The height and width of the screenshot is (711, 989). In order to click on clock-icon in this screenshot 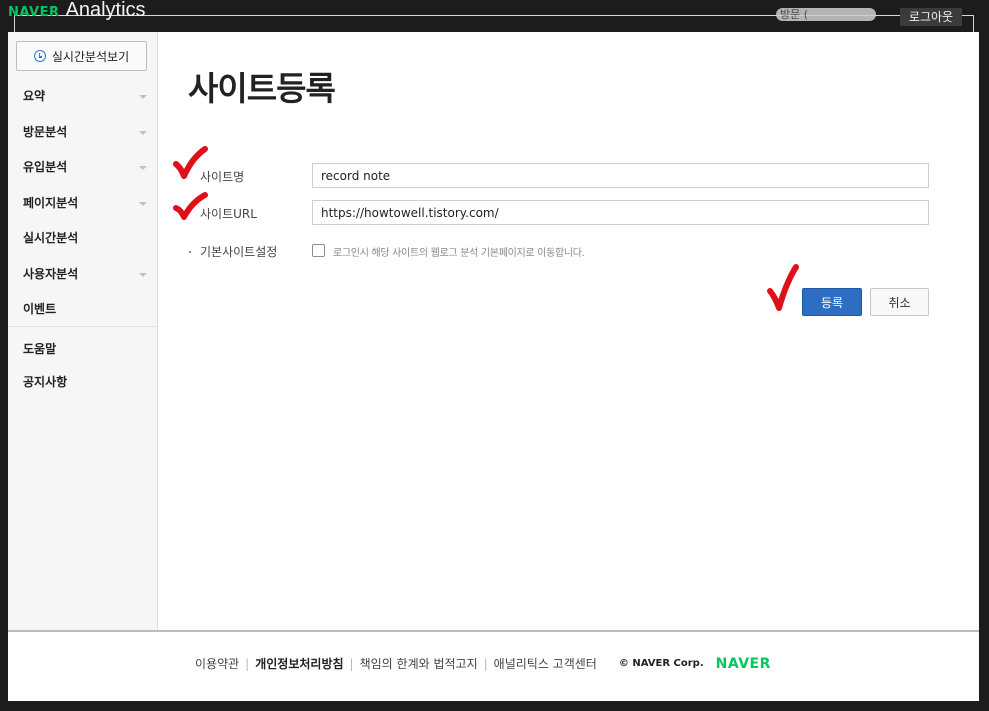, I will do `click(39, 56)`.